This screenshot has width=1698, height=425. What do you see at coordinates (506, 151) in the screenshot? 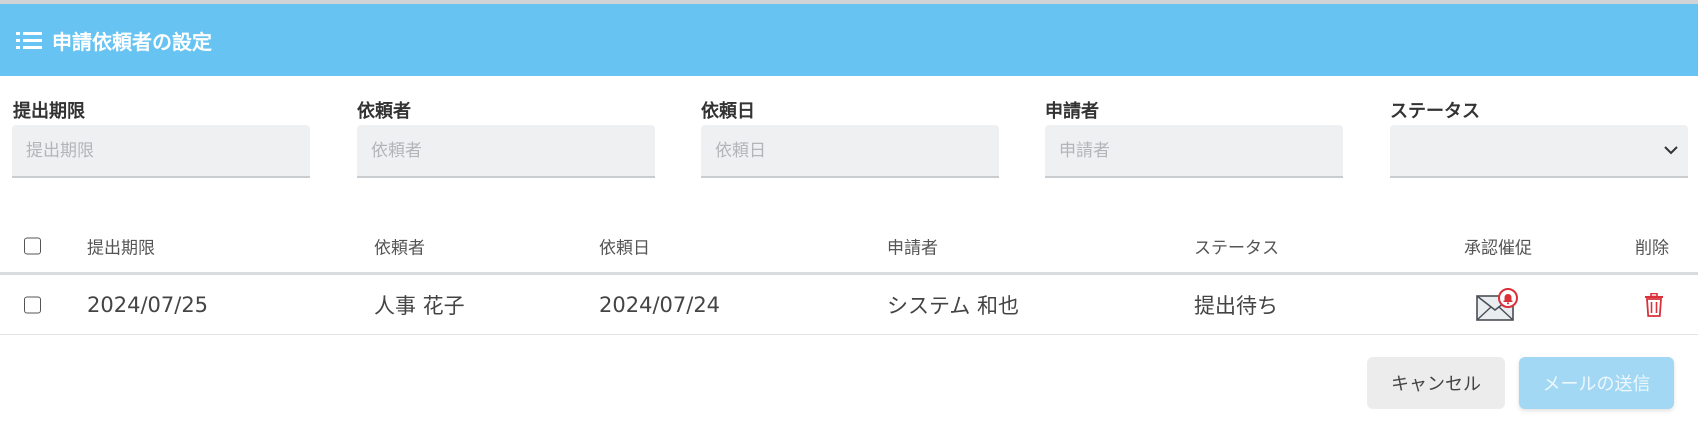
I see `requester-filter-input` at bounding box center [506, 151].